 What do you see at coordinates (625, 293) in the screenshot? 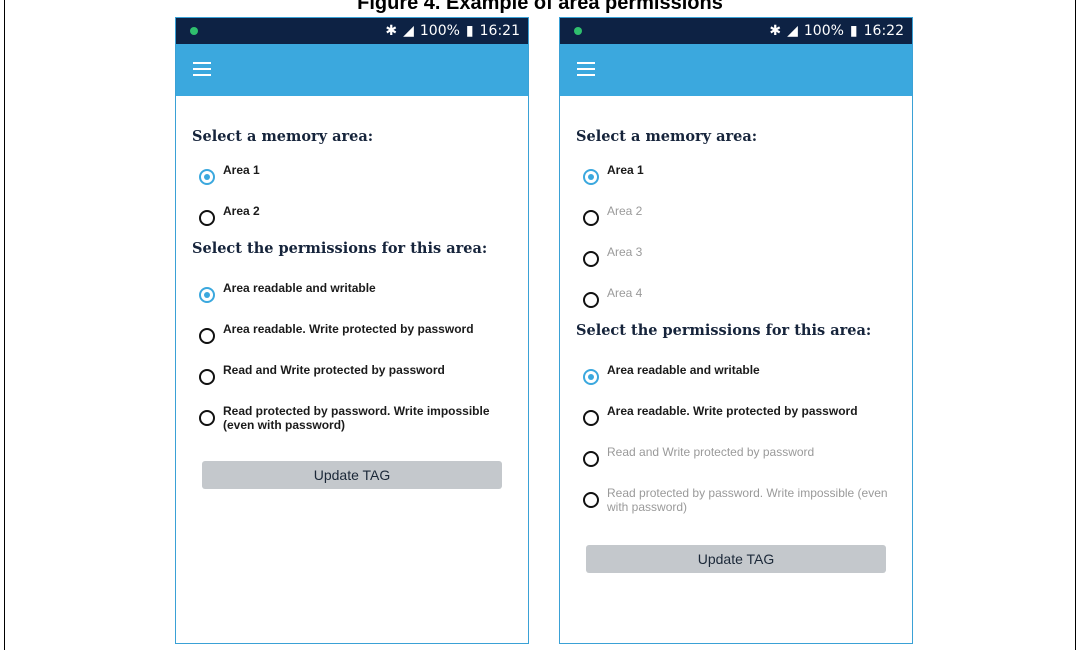
I see `area-label: Area 4` at bounding box center [625, 293].